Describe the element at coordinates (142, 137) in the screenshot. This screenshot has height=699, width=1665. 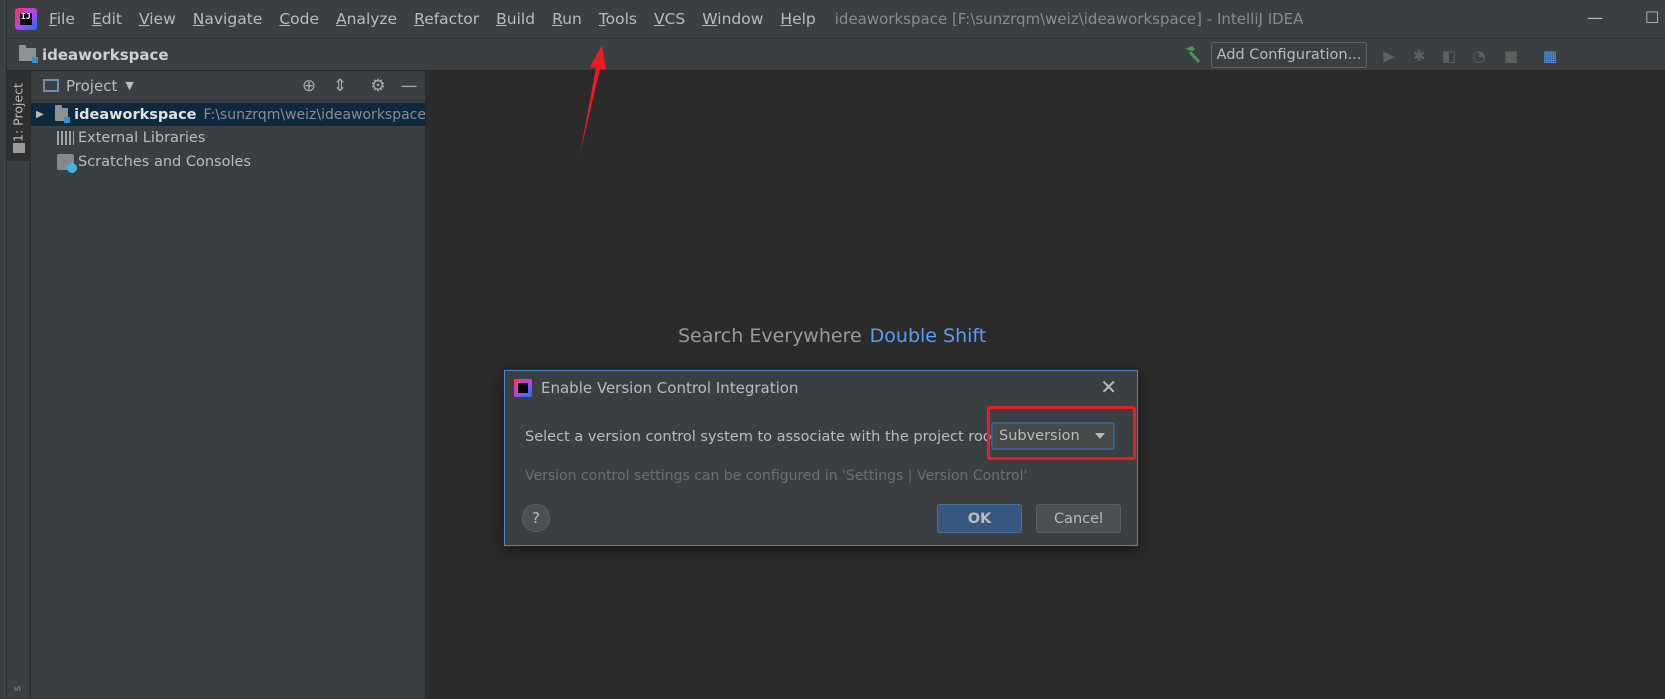
I see `tree-item-label: External Libraries` at that location.